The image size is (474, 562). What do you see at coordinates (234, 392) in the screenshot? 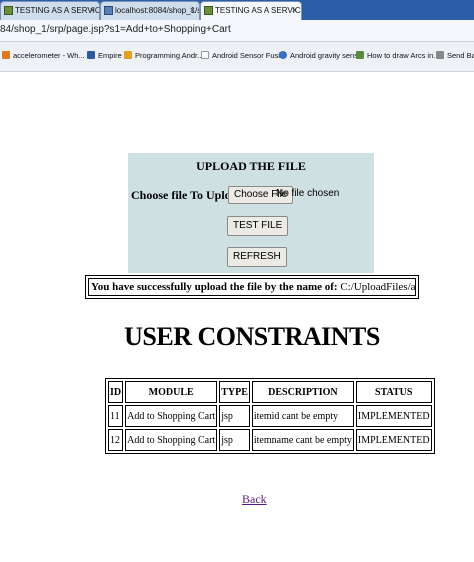
I see `header-type: TYPE` at bounding box center [234, 392].